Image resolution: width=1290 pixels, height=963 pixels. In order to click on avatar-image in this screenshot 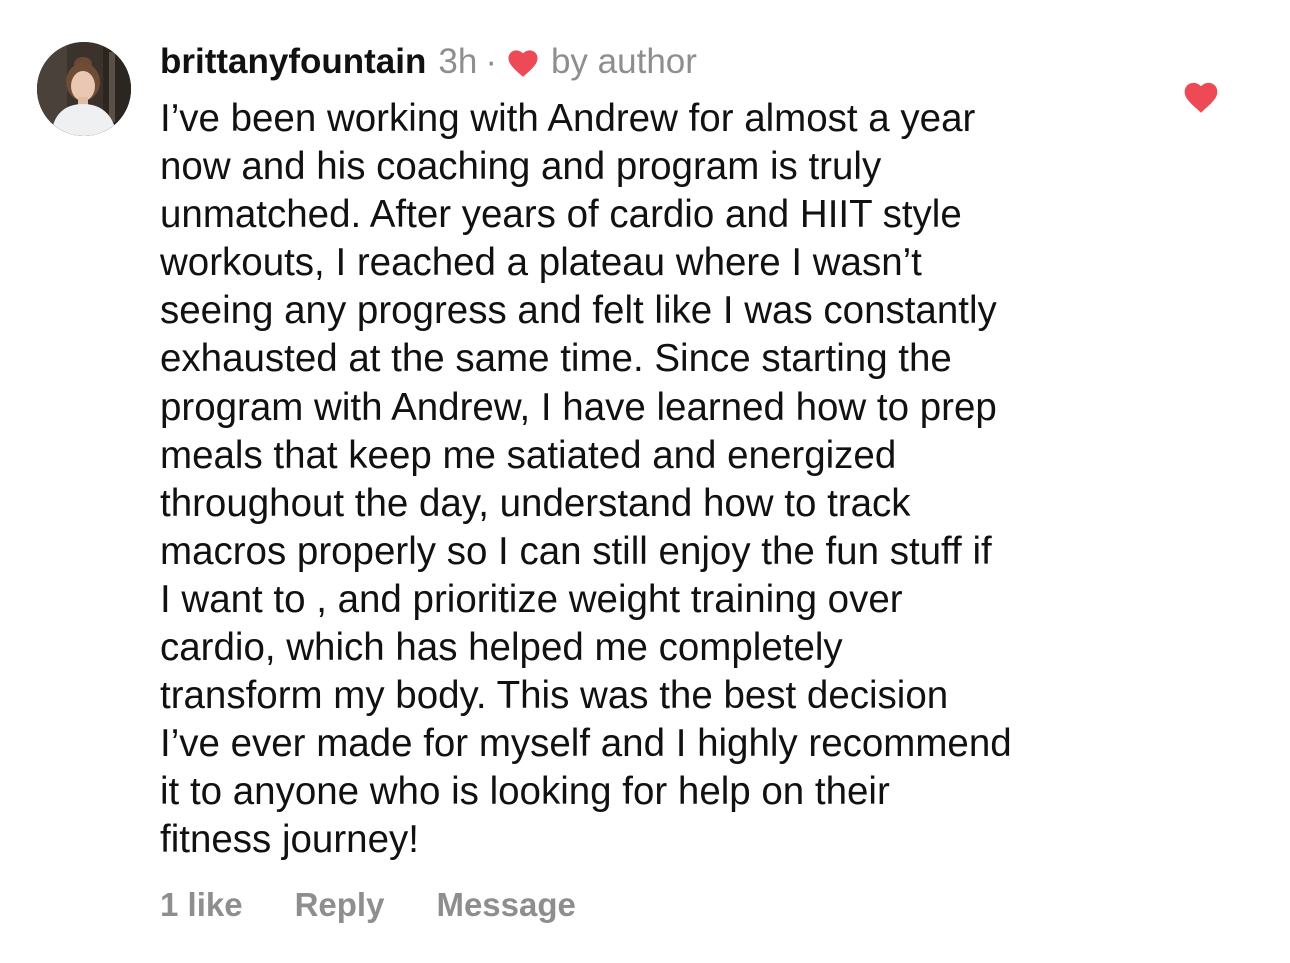, I will do `click(84, 89)`.